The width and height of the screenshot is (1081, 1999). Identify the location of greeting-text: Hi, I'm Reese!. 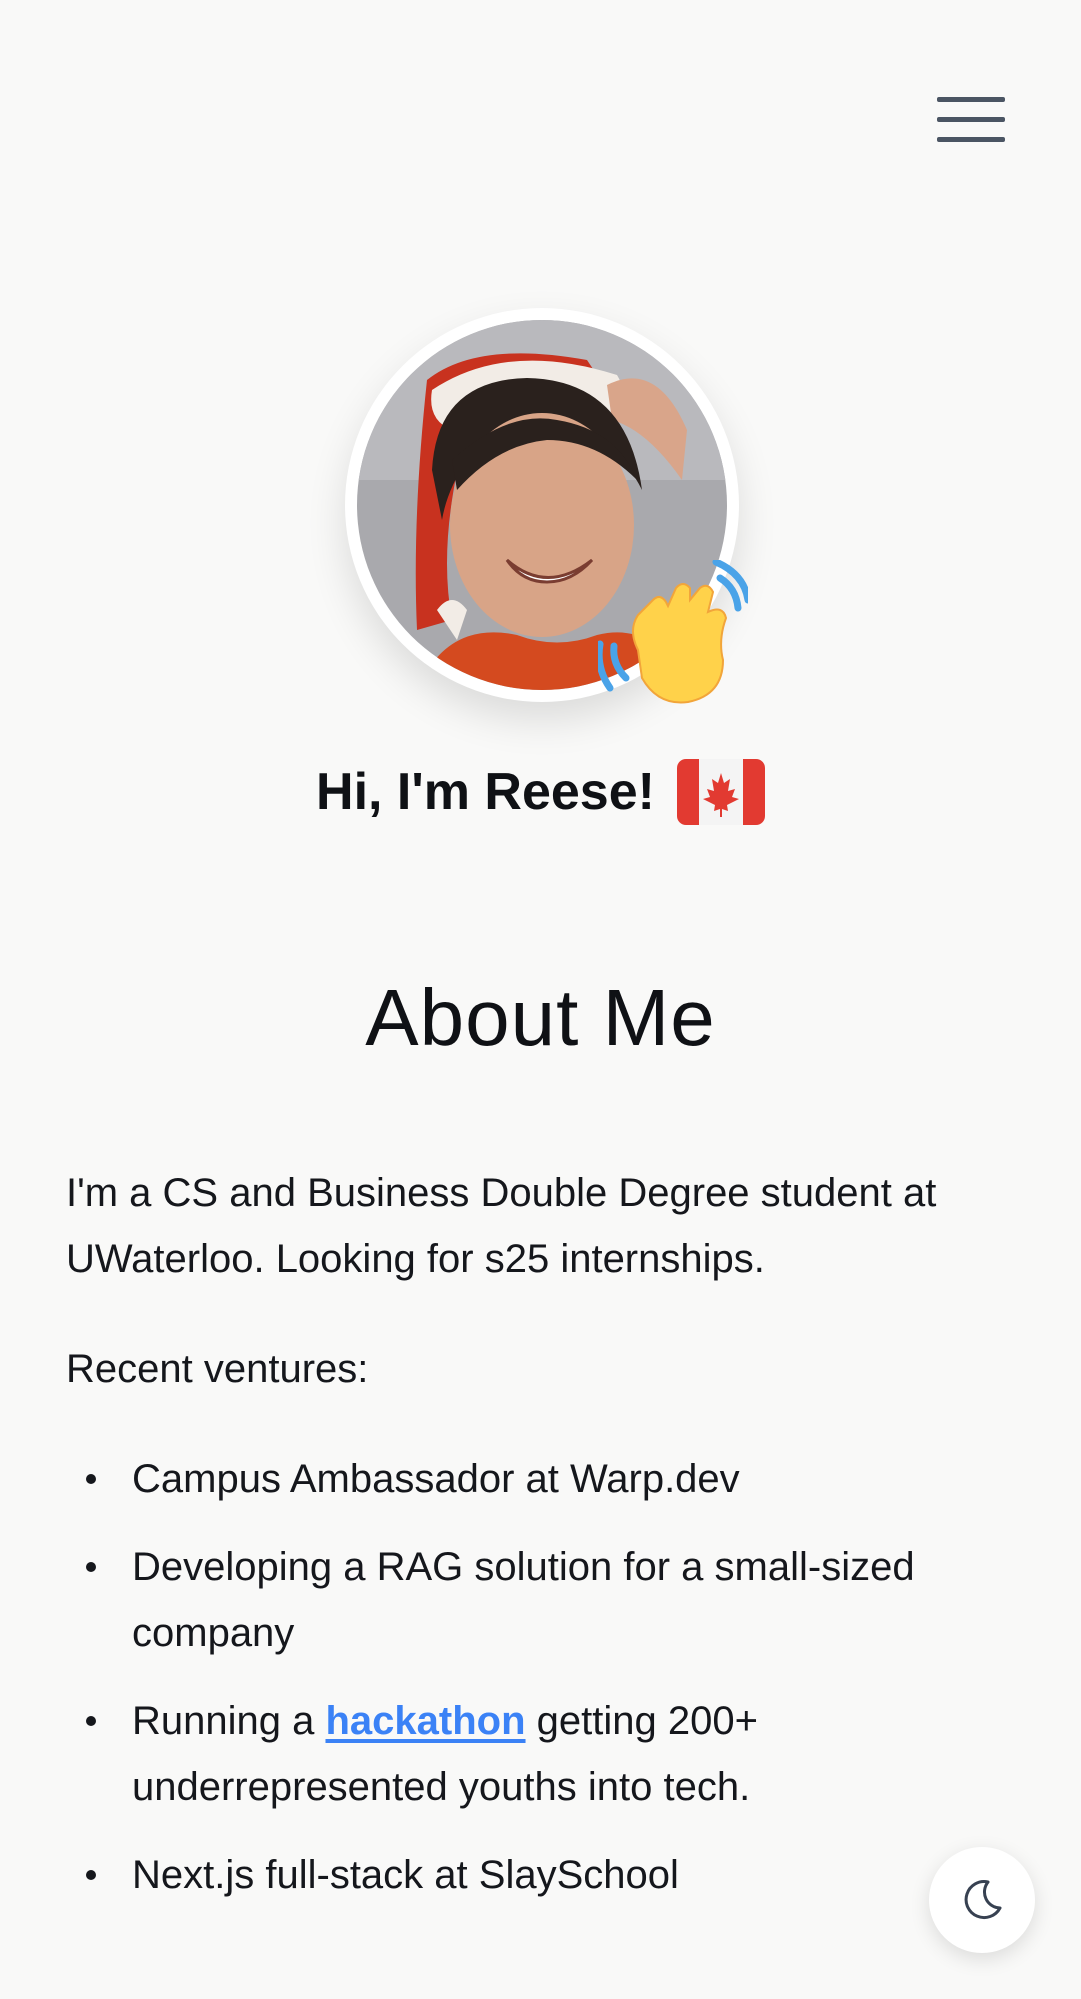
(485, 792).